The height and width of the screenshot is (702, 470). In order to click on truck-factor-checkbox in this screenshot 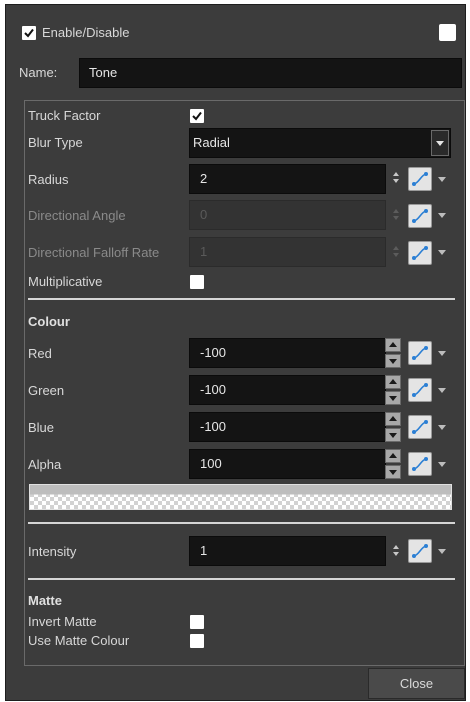, I will do `click(197, 116)`.